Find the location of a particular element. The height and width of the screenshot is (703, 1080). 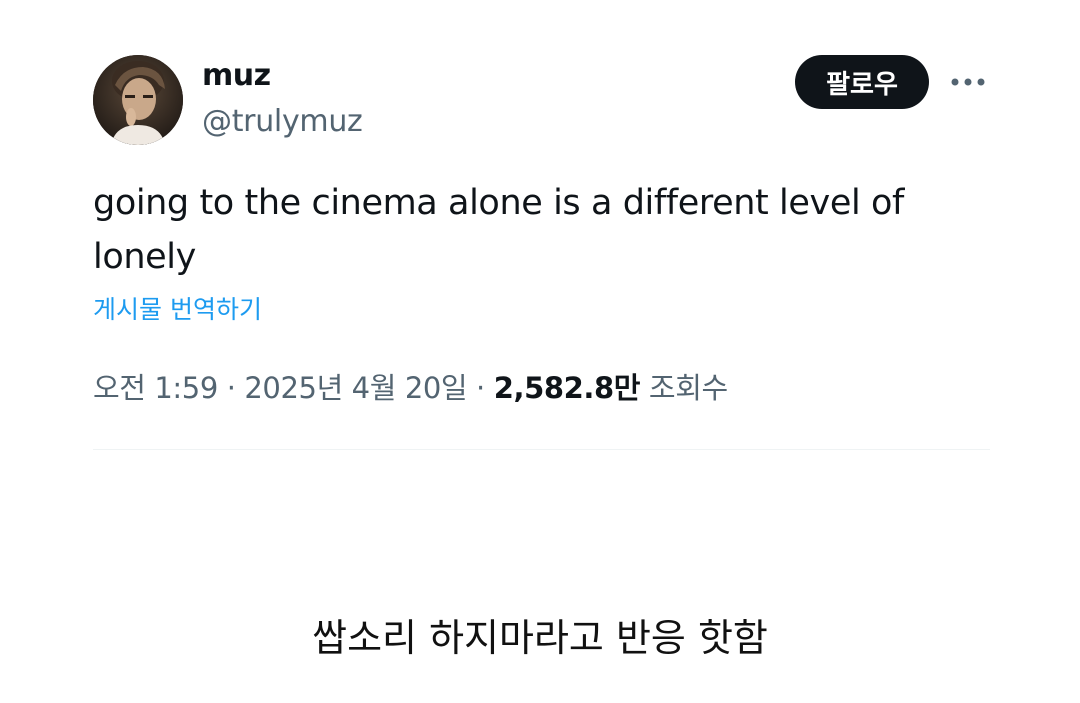

views-count: 2,582.8만 is located at coordinates (567, 388).